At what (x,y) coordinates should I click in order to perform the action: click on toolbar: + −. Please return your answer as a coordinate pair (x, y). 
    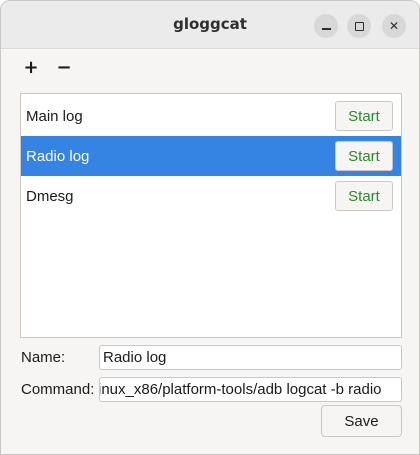
    Looking at the image, I should click on (210, 67).